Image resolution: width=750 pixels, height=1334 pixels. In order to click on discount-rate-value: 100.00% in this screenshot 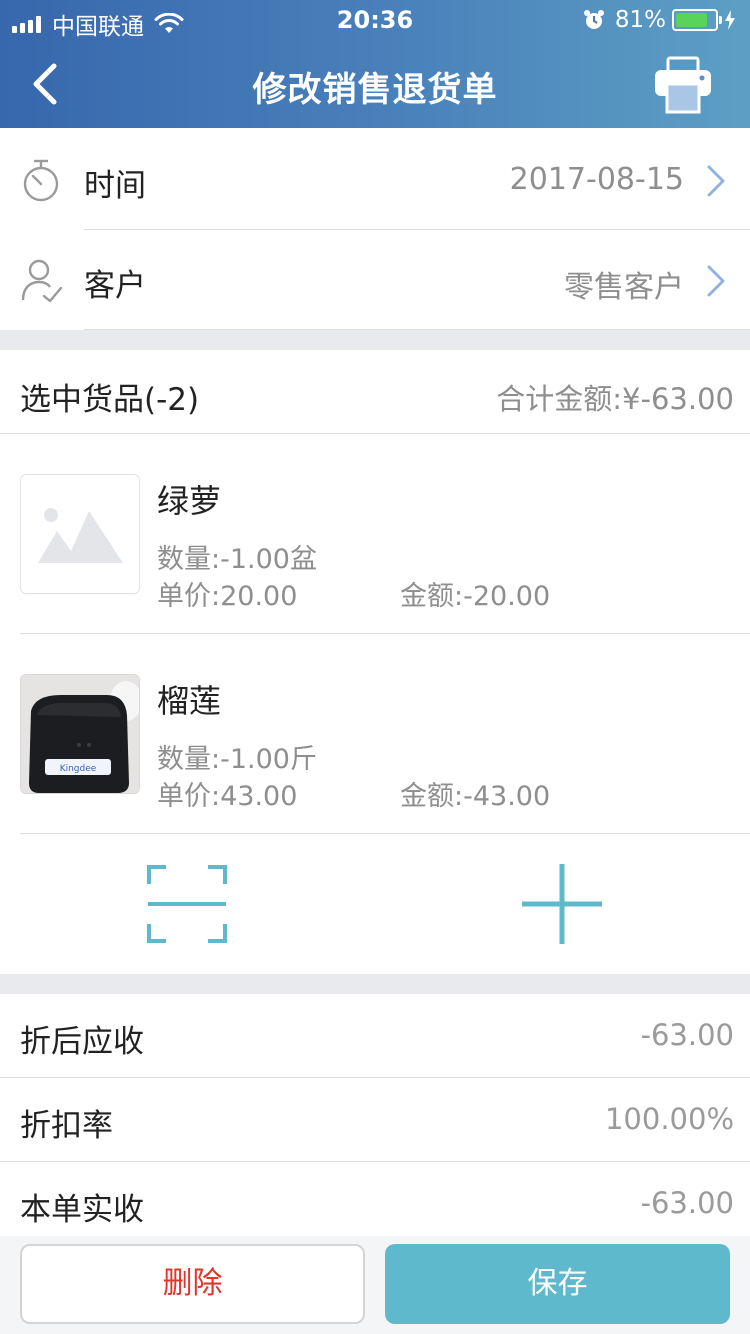, I will do `click(669, 1119)`.